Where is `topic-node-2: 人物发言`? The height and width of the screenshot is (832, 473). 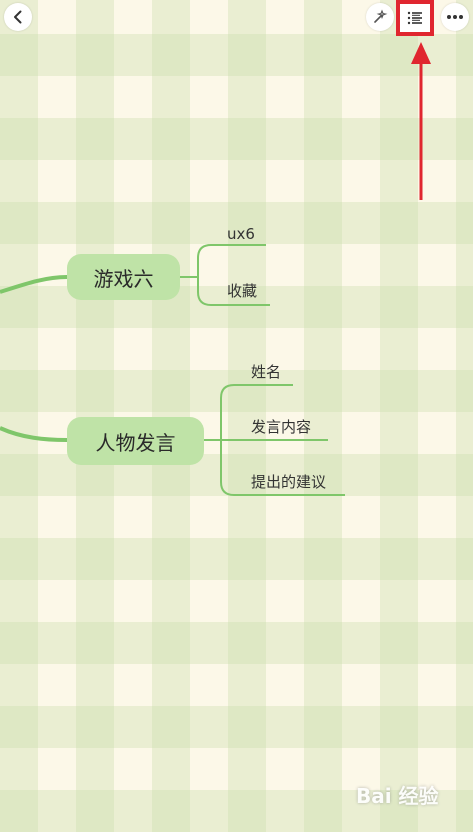
topic-node-2: 人物发言 is located at coordinates (135, 441).